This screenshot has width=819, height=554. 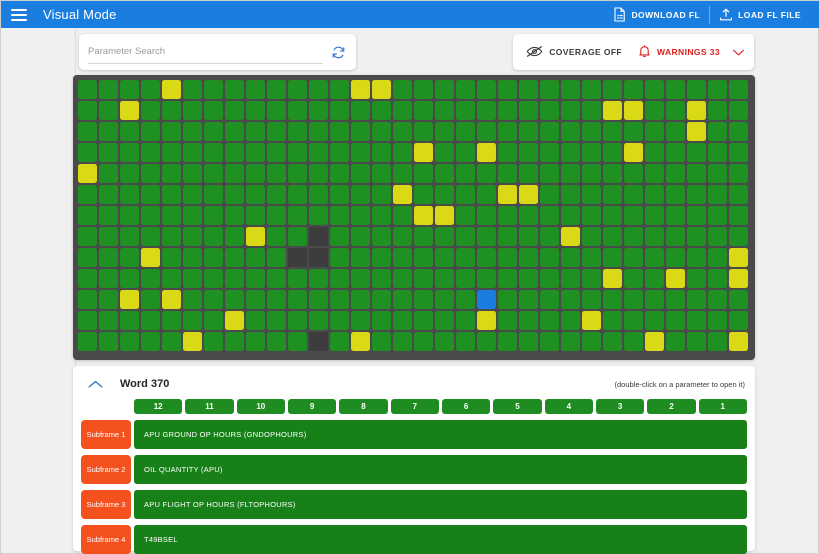 What do you see at coordinates (312, 406) in the screenshot?
I see `bit-chip-9: 9` at bounding box center [312, 406].